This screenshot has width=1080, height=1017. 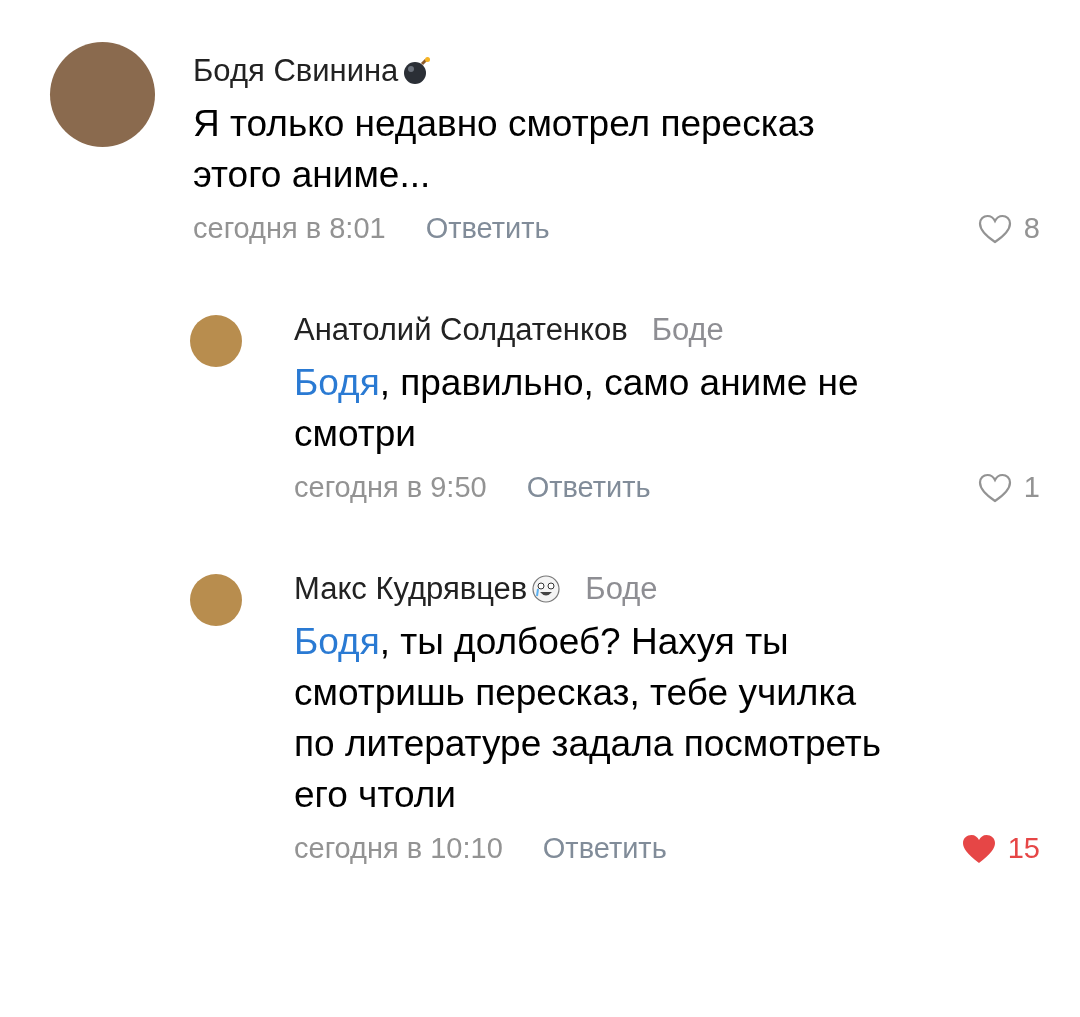 I want to click on like-count: 15, so click(x=1023, y=848).